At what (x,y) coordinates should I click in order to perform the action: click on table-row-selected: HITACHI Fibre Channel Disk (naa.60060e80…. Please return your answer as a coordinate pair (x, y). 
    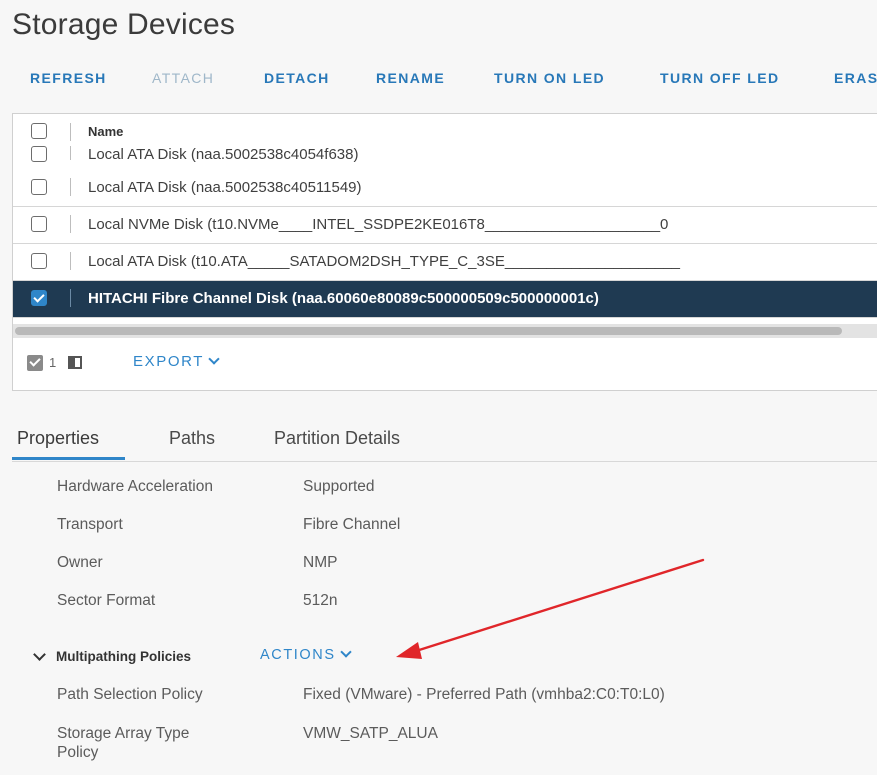
    Looking at the image, I should click on (445, 299).